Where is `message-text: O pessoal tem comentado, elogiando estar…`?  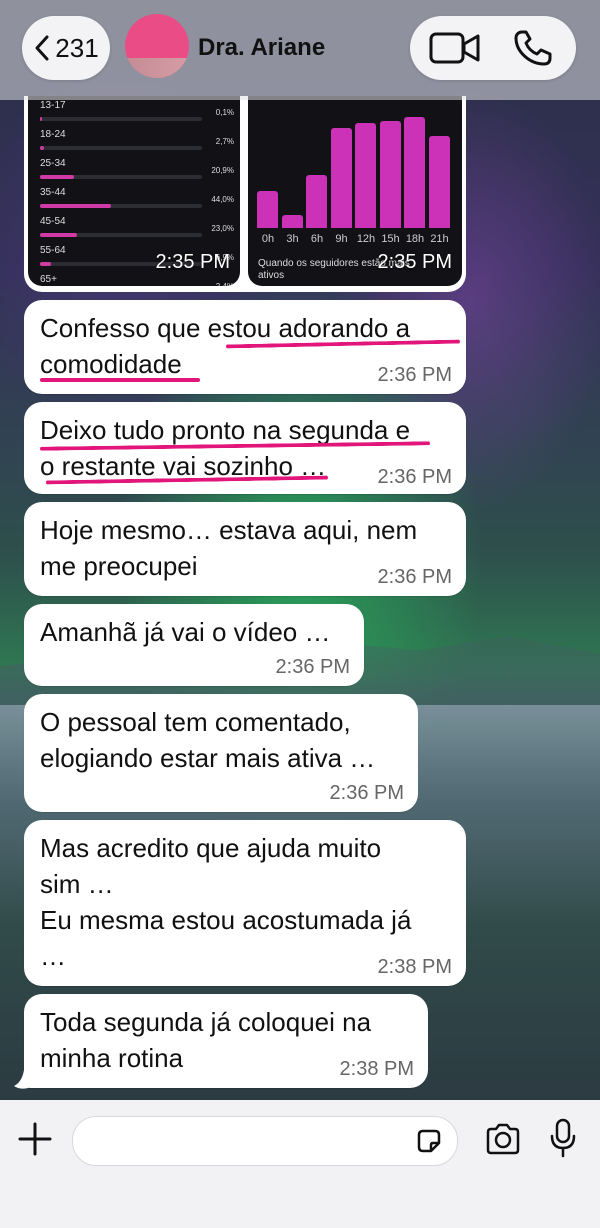 message-text: O pessoal tem comentado, elogiando estar… is located at coordinates (208, 740).